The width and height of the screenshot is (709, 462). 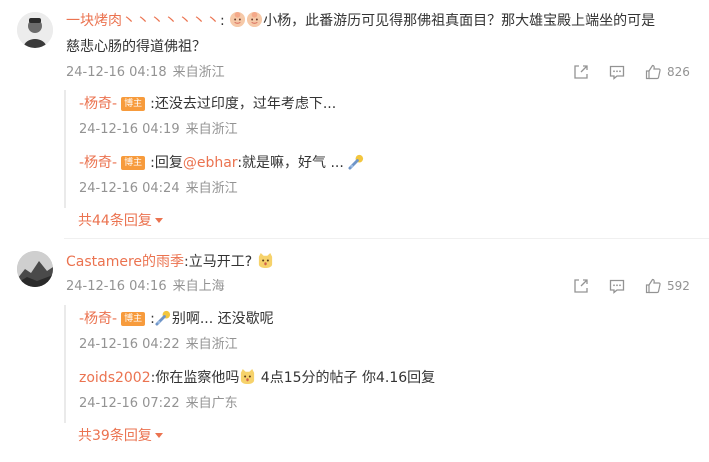 I want to click on comment-meta: 24-12-16 04:18 来自浙江, so click(x=145, y=73).